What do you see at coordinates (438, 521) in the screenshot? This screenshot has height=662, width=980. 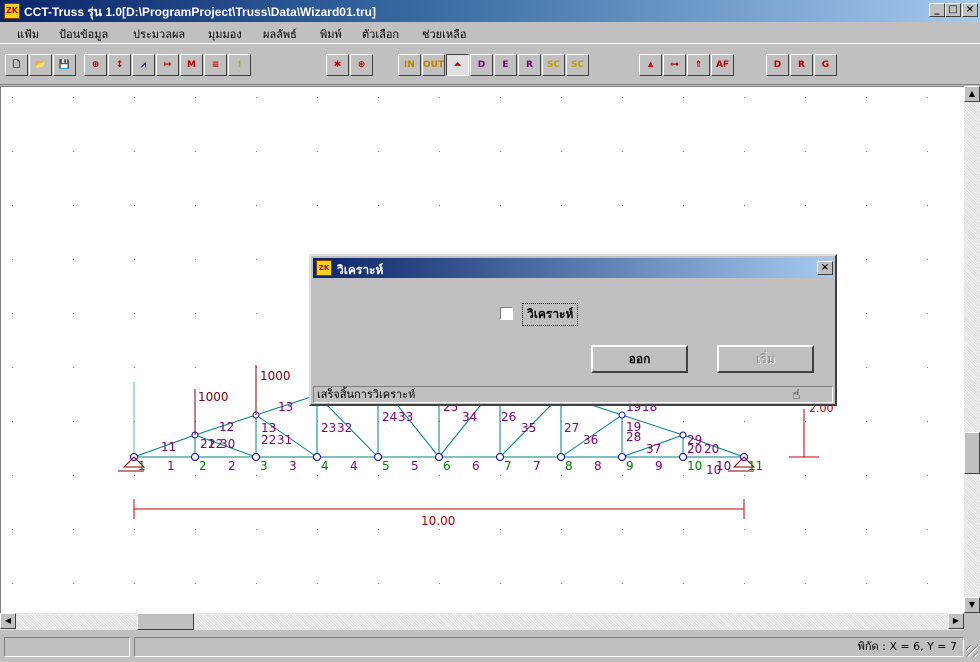 I see `dimension-label: 10.00` at bounding box center [438, 521].